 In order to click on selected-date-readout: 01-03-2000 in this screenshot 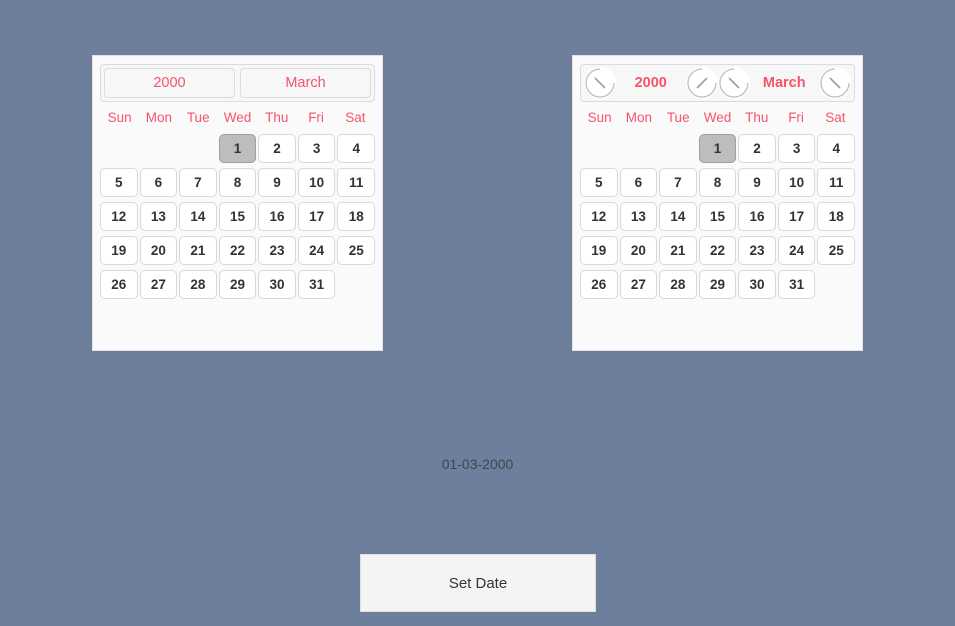, I will do `click(477, 464)`.